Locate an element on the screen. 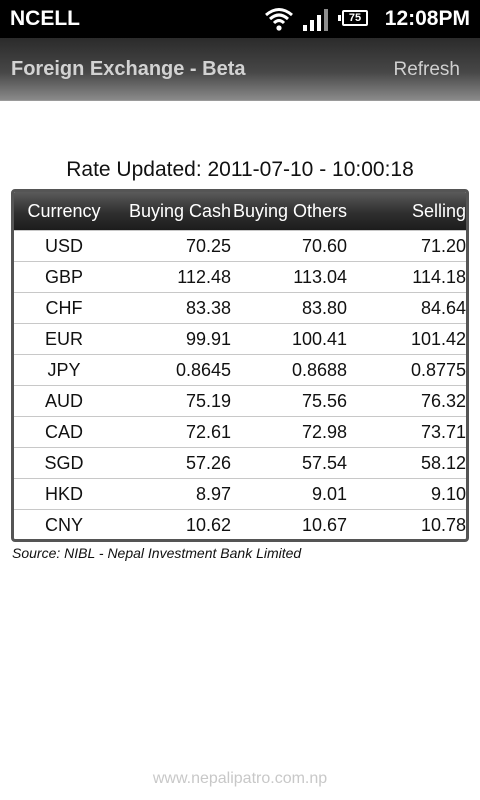 The height and width of the screenshot is (800, 480). selling-rate: 58.12 is located at coordinates (406, 463).